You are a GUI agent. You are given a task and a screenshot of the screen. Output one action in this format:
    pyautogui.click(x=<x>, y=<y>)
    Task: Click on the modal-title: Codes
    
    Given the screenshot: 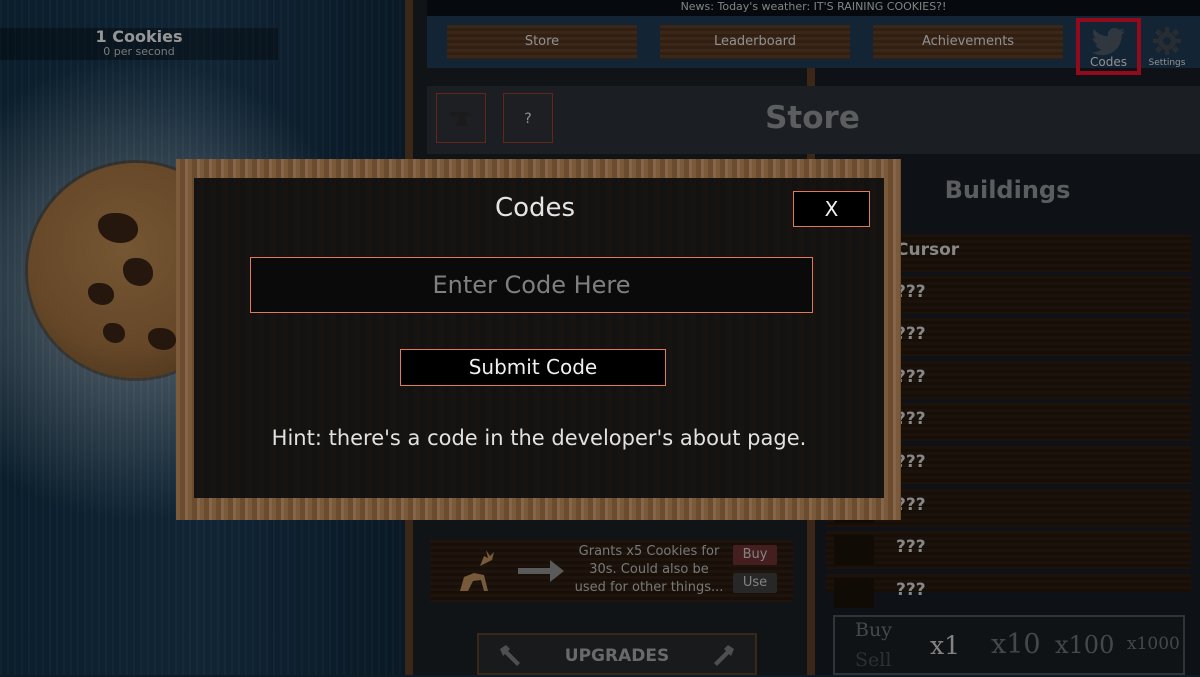 What is the action you would take?
    pyautogui.click(x=535, y=208)
    